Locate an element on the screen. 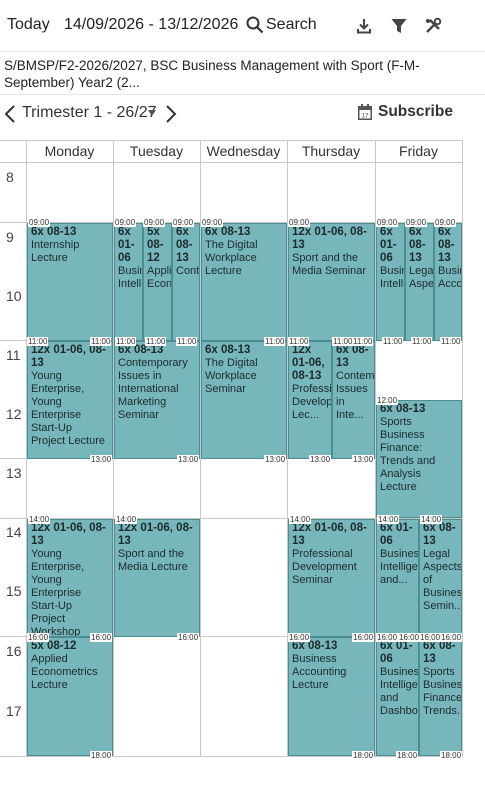 This screenshot has height=788, width=485. hour-label: 11 is located at coordinates (13, 355).